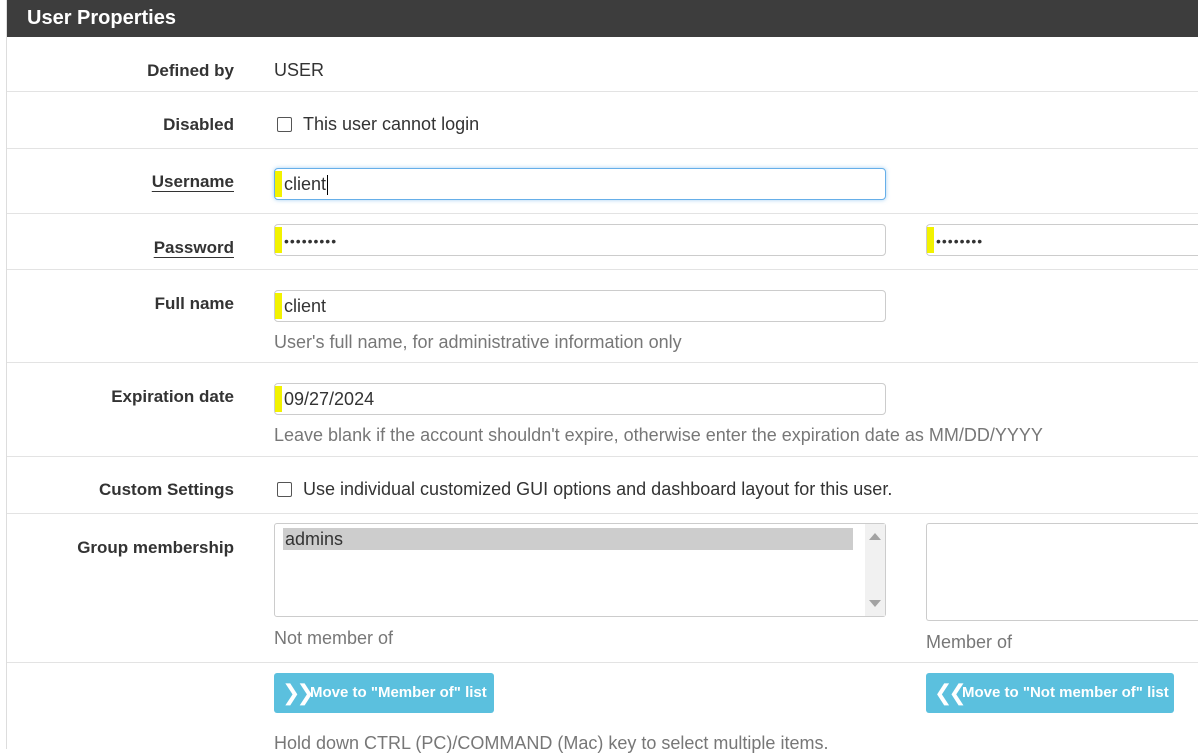 Image resolution: width=1198 pixels, height=754 pixels. I want to click on move-to-not-member-button: ❮❮ Move to "Not member of" list, so click(1050, 693).